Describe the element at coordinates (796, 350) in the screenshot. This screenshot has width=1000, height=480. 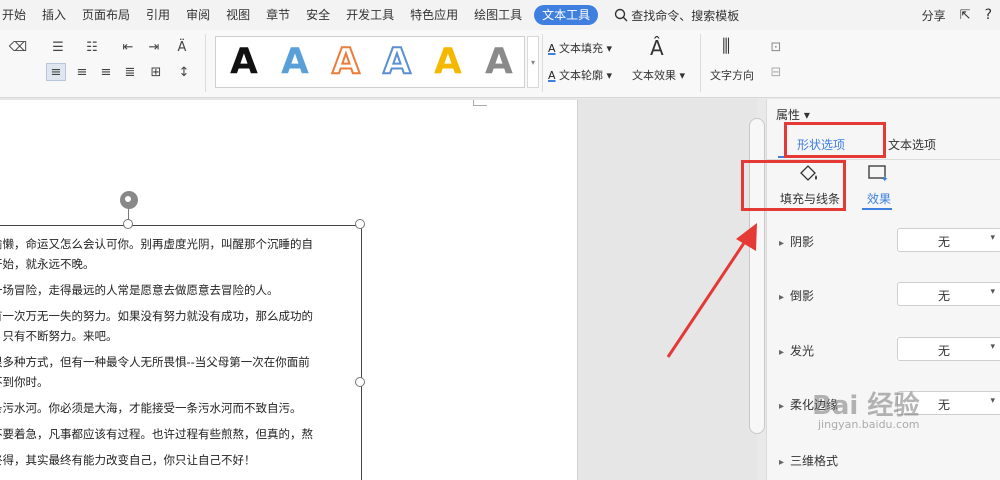
I see `property-row-label: 发光` at that location.